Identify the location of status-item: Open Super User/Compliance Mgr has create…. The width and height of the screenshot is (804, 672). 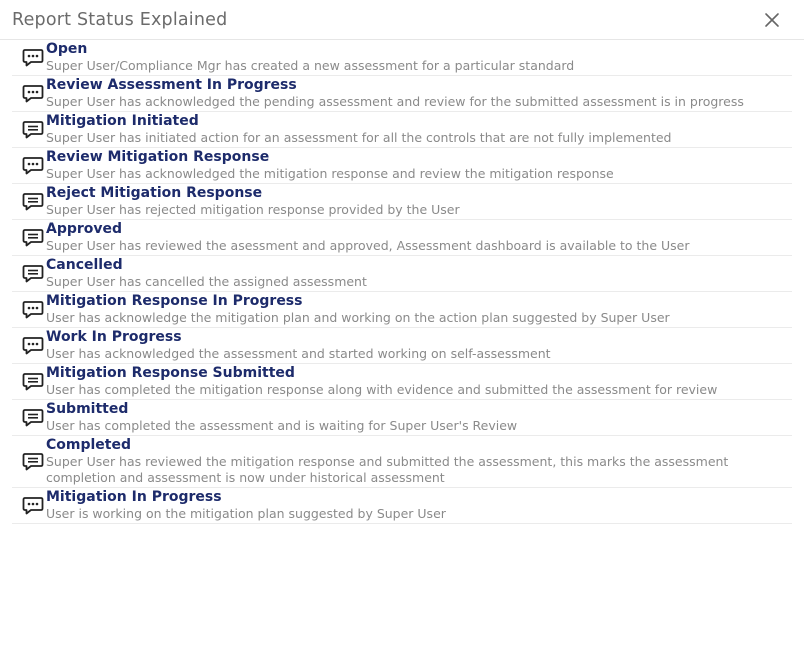
(402, 58).